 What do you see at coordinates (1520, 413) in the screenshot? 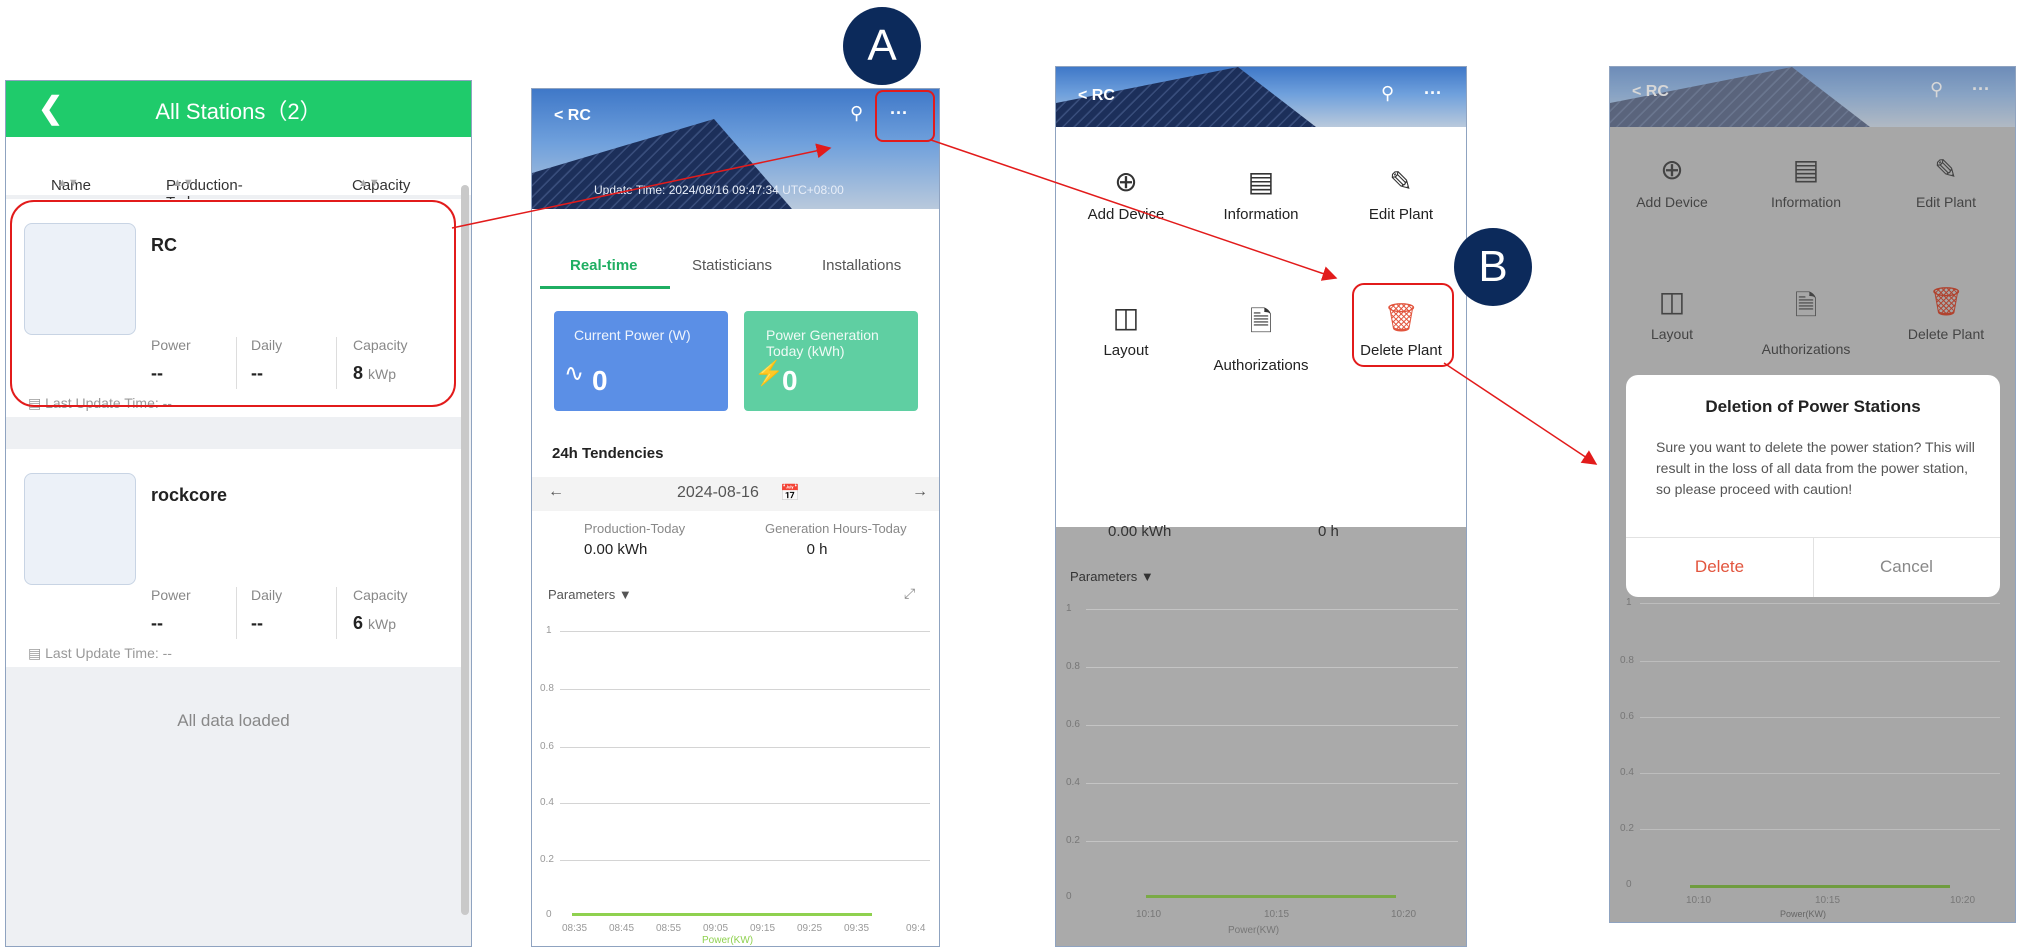
I see `arrow-to-dialog` at bounding box center [1520, 413].